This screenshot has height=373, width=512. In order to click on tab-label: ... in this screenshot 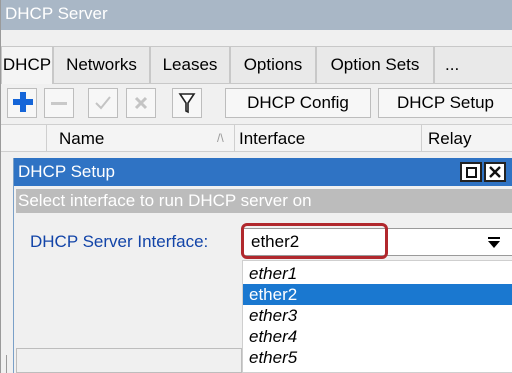, I will do `click(452, 64)`.